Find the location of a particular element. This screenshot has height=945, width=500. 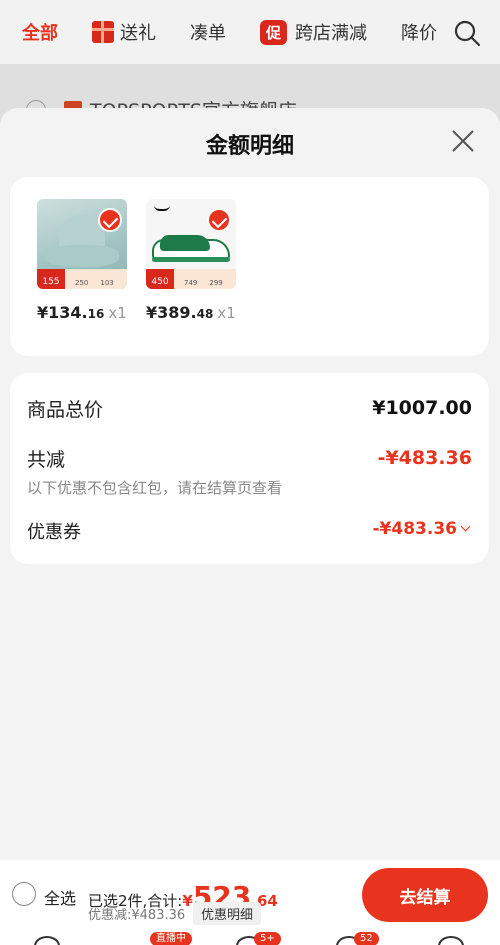

tab-bundle-label: 凑单 is located at coordinates (208, 33).